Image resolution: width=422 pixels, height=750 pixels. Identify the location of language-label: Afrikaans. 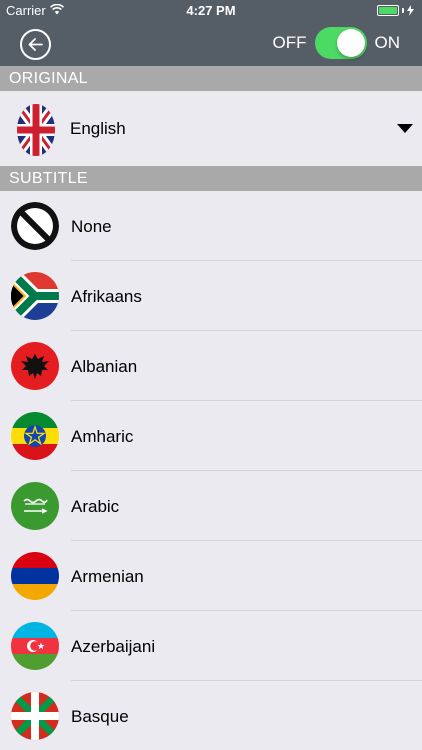
(106, 296).